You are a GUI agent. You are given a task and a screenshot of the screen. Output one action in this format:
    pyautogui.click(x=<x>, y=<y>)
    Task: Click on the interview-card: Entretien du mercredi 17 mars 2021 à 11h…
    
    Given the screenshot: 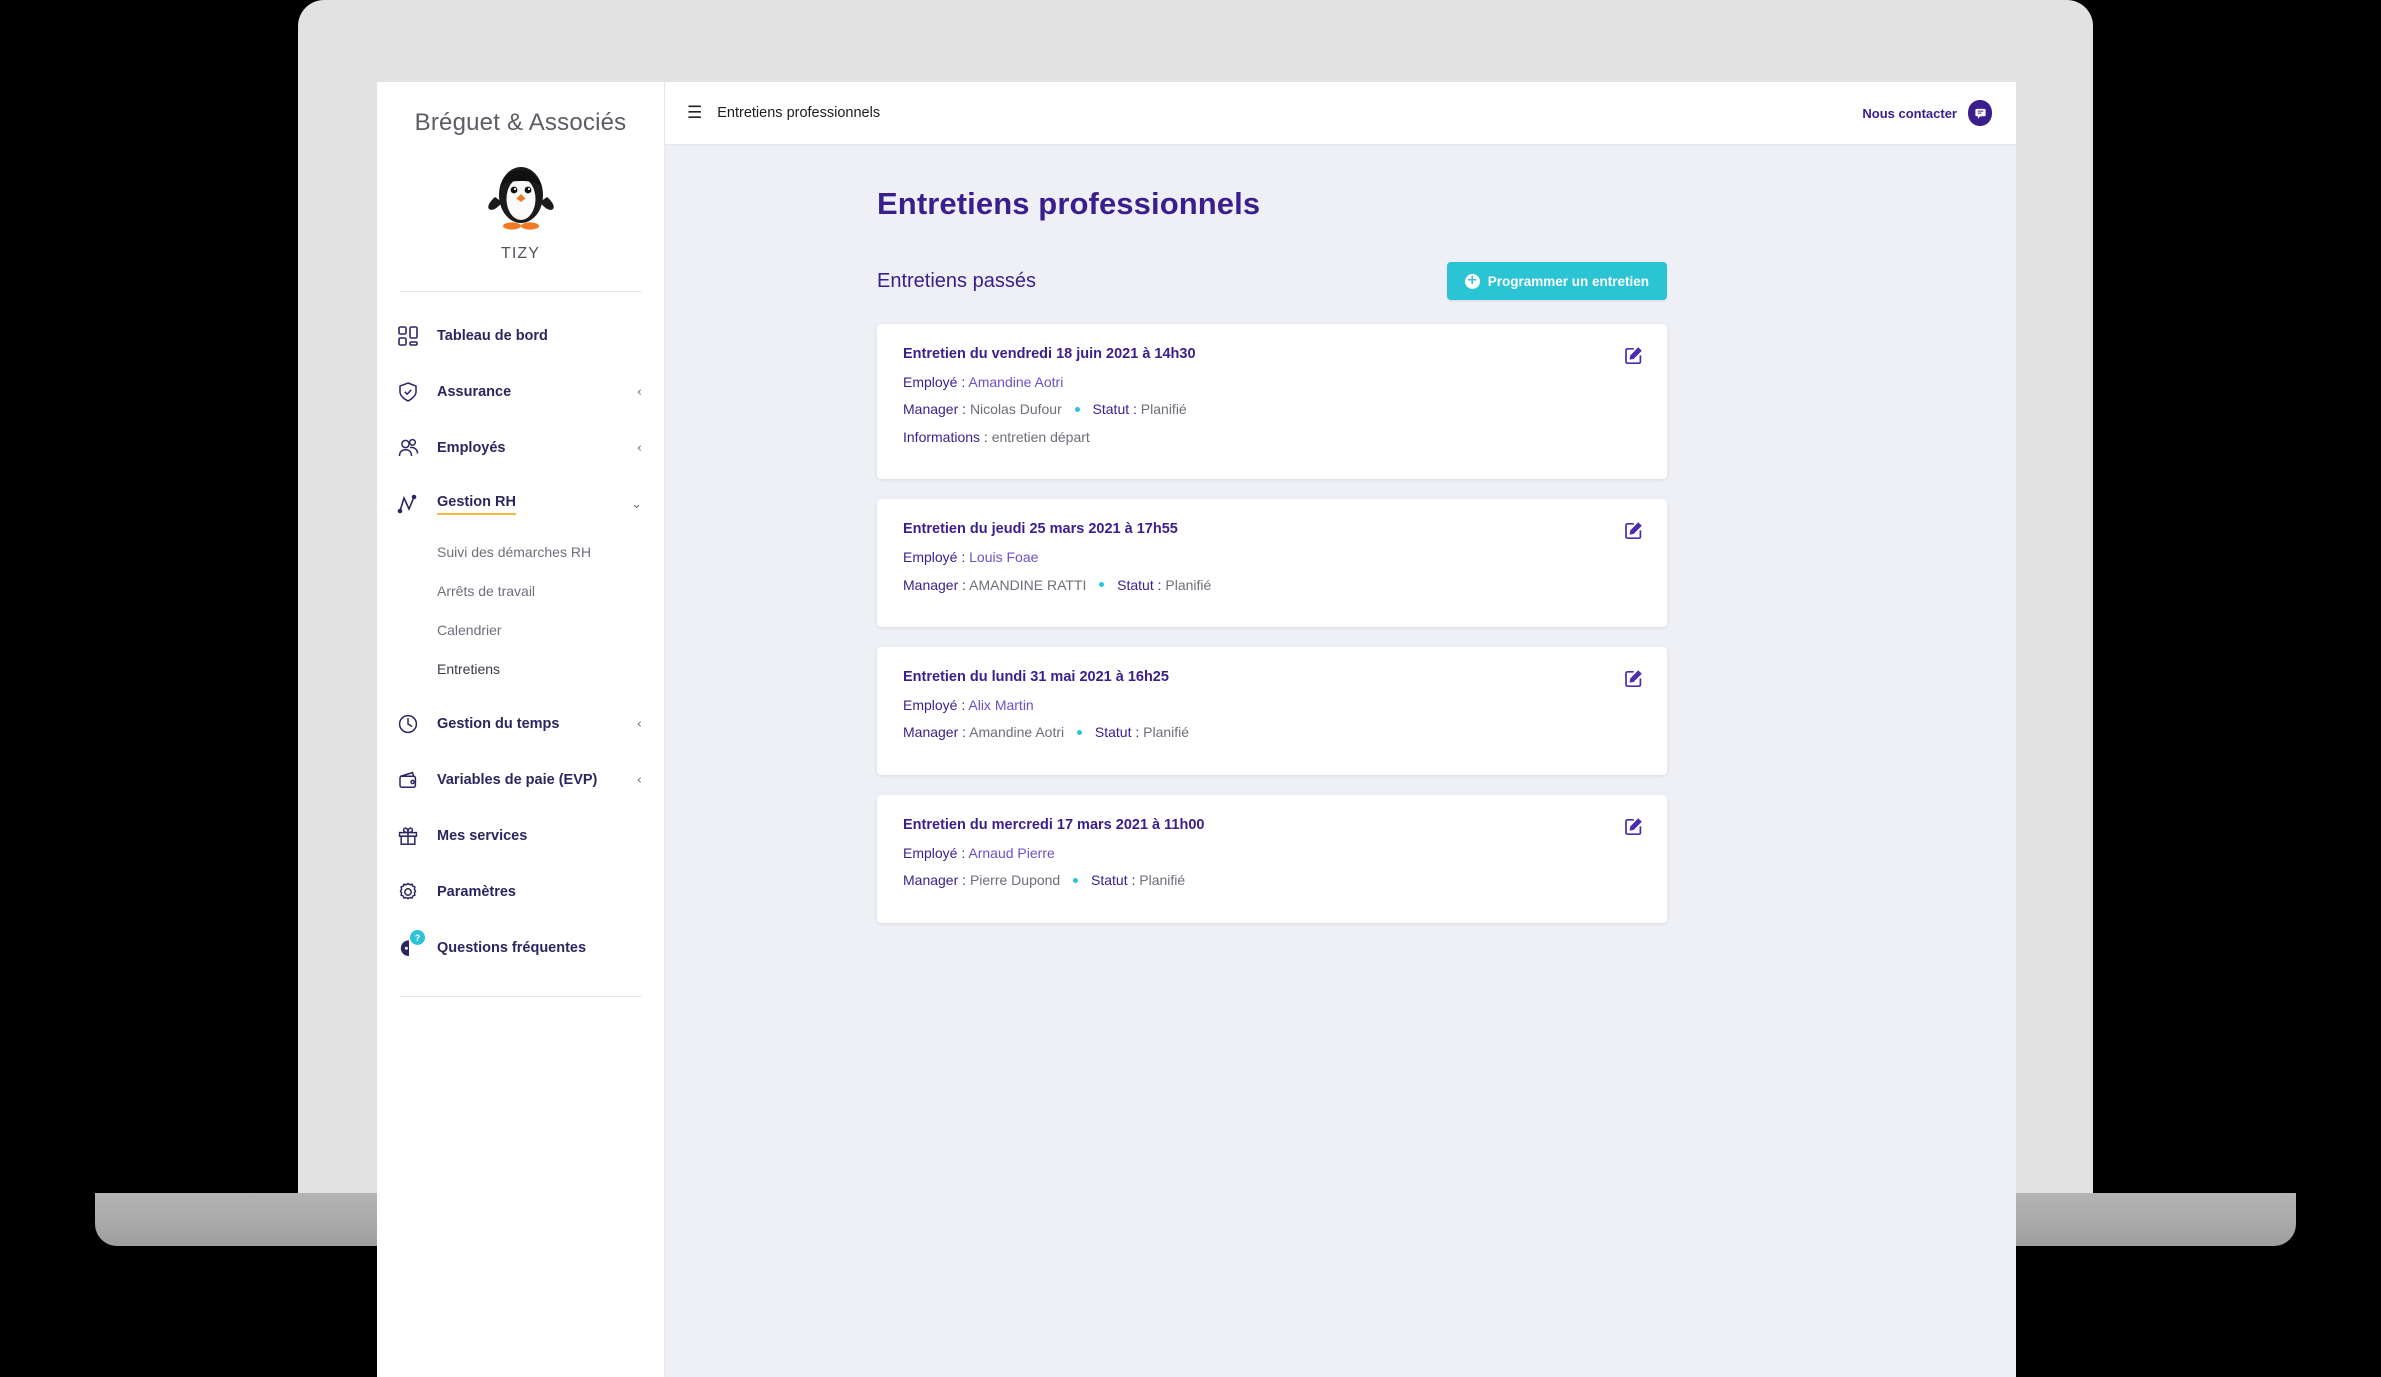 What is the action you would take?
    pyautogui.click(x=1272, y=858)
    